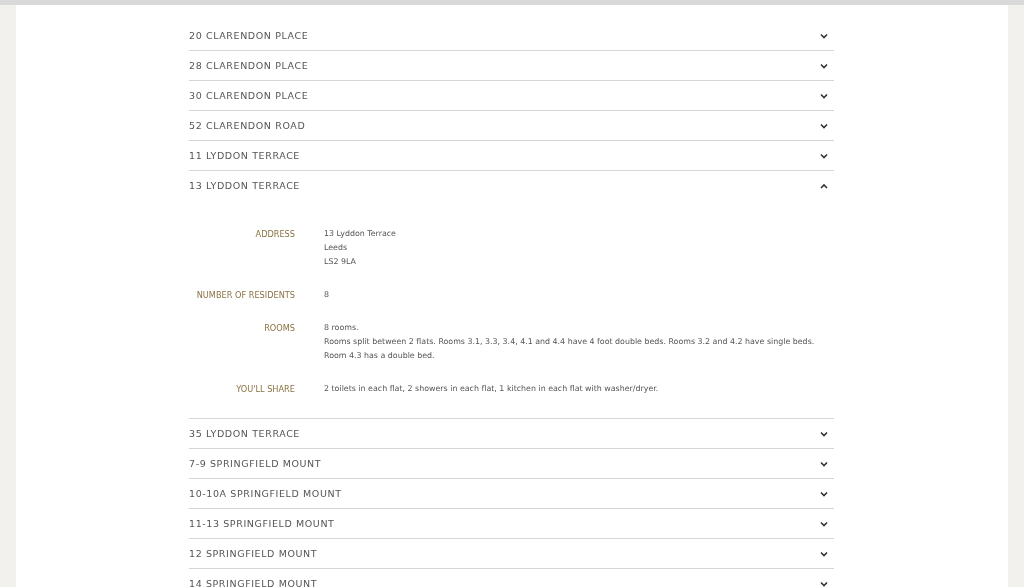  I want to click on accordion-header: 35 LYDDON TERRACE, so click(511, 433).